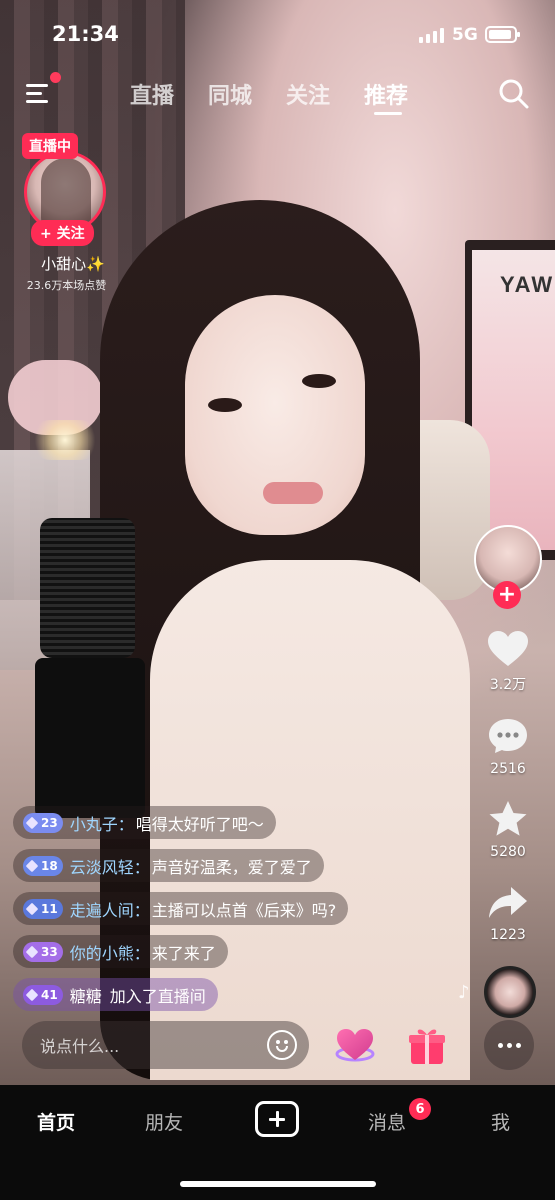  What do you see at coordinates (308, 94) in the screenshot?
I see `tab-following: 关注` at bounding box center [308, 94].